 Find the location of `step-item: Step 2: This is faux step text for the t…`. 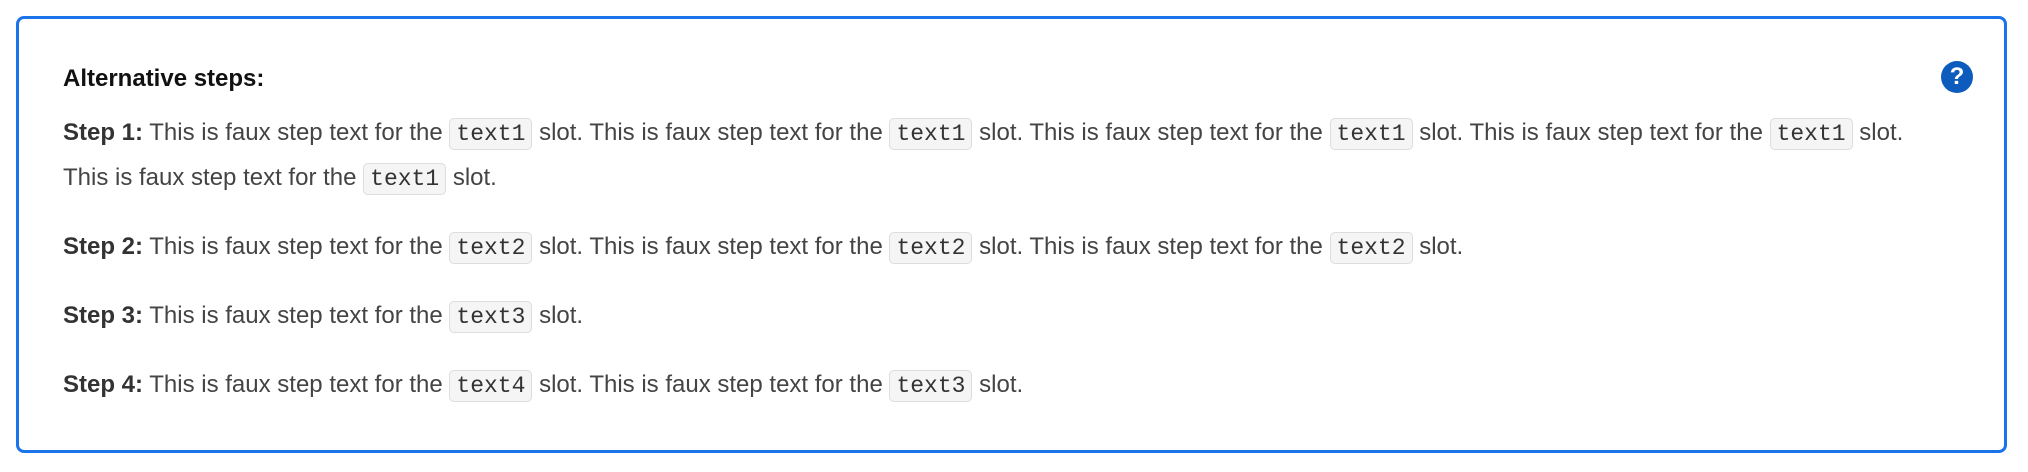

step-item: Step 2: This is faux step text for the t… is located at coordinates (993, 247).